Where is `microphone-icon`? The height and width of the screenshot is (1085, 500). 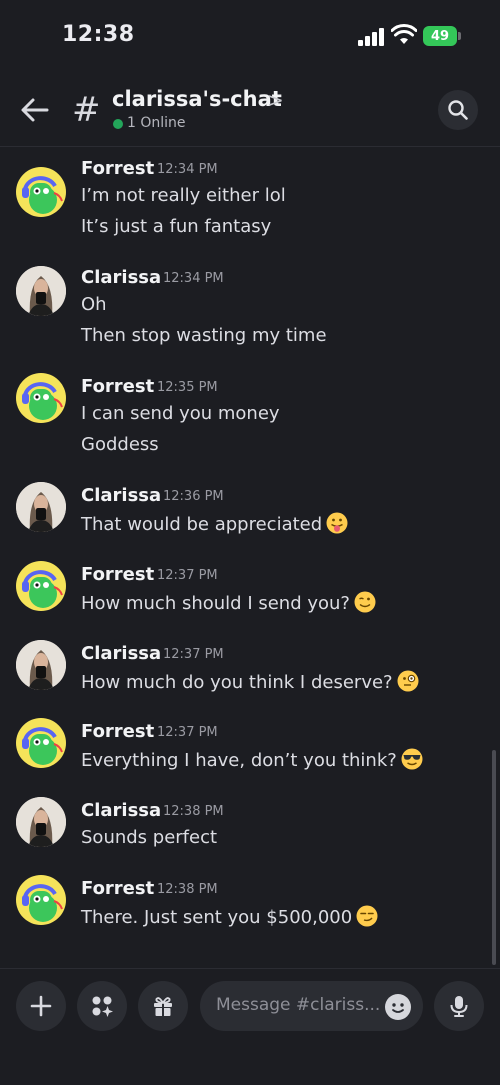 microphone-icon is located at coordinates (459, 1006).